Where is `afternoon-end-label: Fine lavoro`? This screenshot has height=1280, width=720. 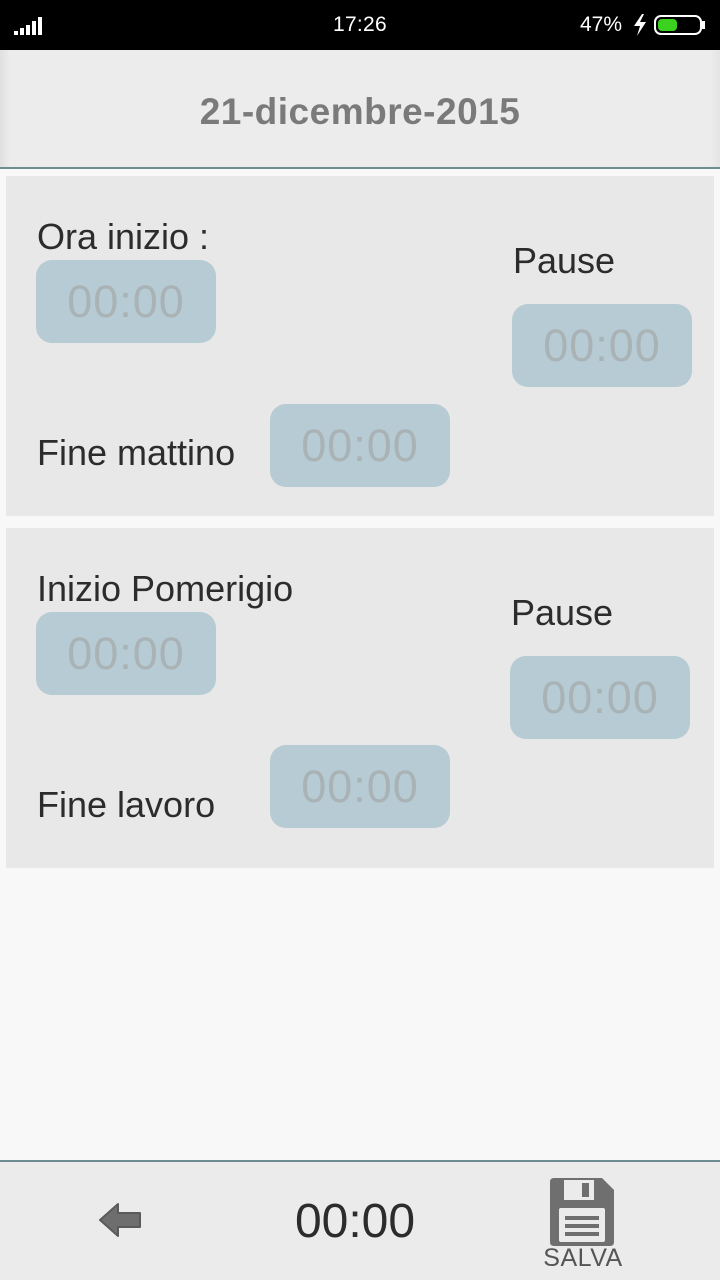
afternoon-end-label: Fine lavoro is located at coordinates (126, 804).